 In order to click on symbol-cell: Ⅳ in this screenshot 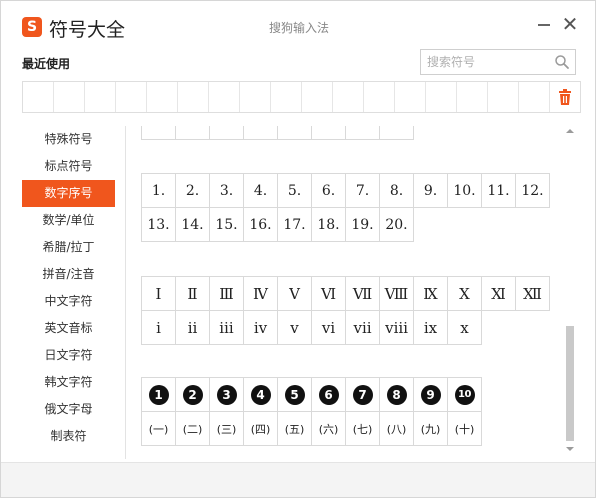, I will do `click(260, 293)`.